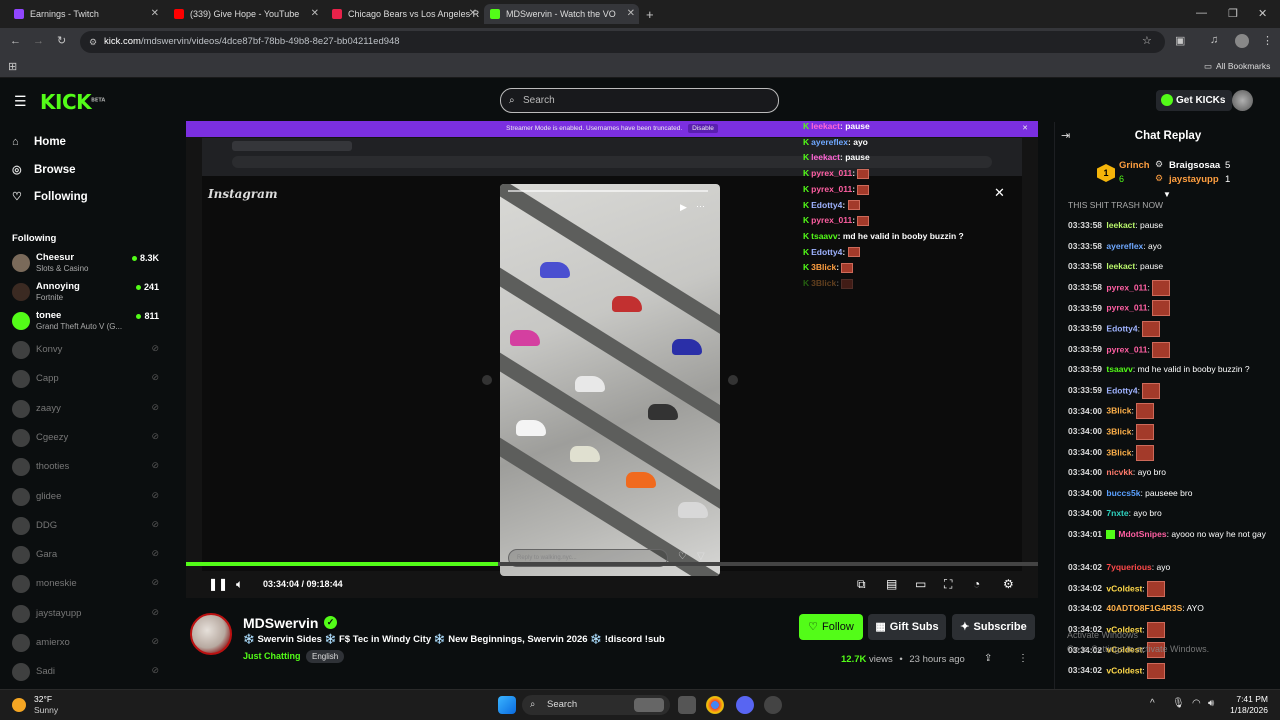 The height and width of the screenshot is (720, 1280). Describe the element at coordinates (507, 705) in the screenshot. I see `windows-start-icon` at that location.